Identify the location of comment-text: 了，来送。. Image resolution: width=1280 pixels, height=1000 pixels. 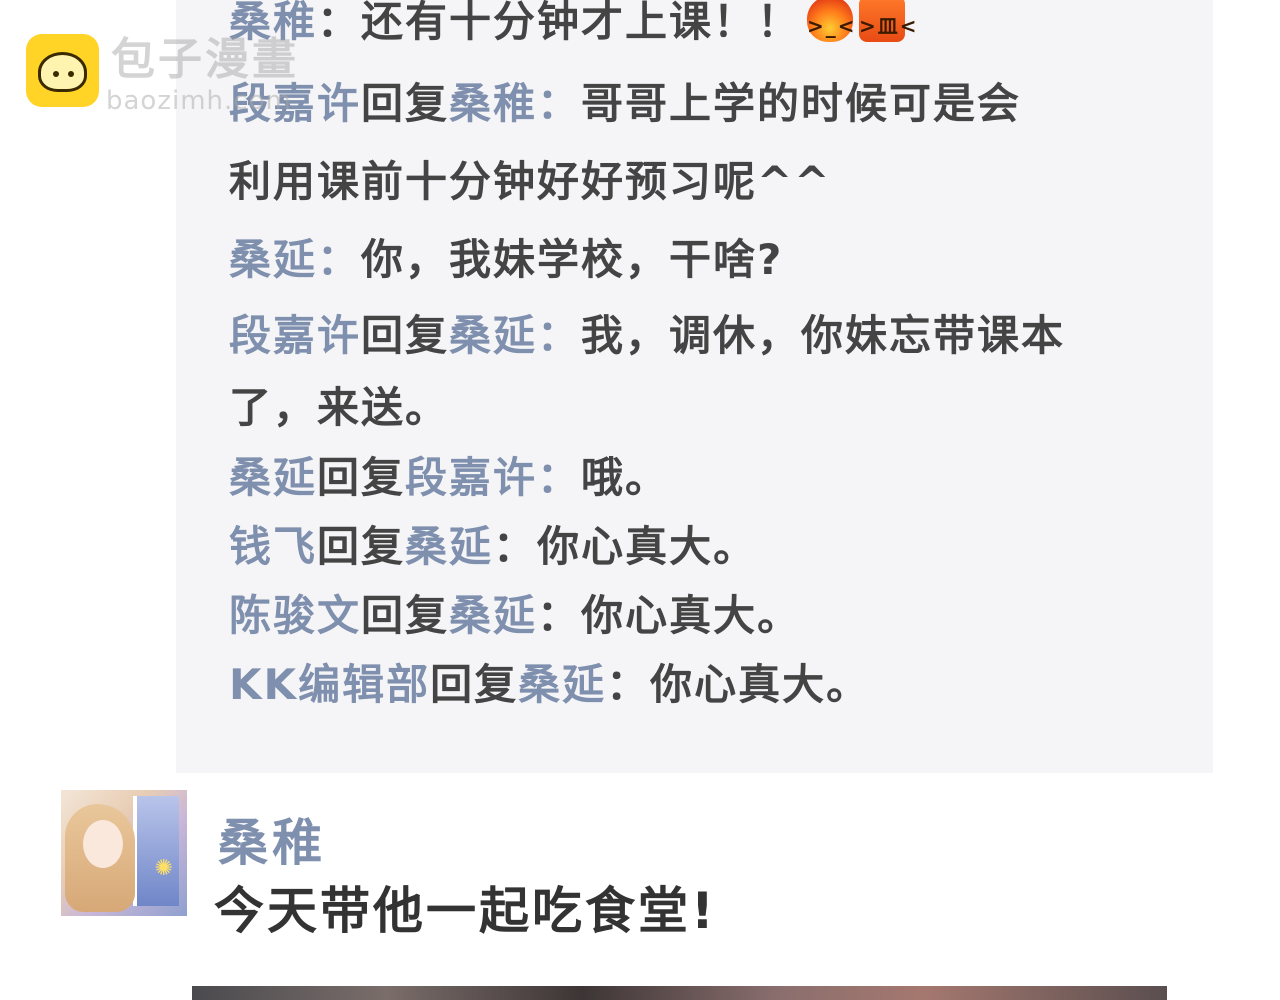
(339, 407).